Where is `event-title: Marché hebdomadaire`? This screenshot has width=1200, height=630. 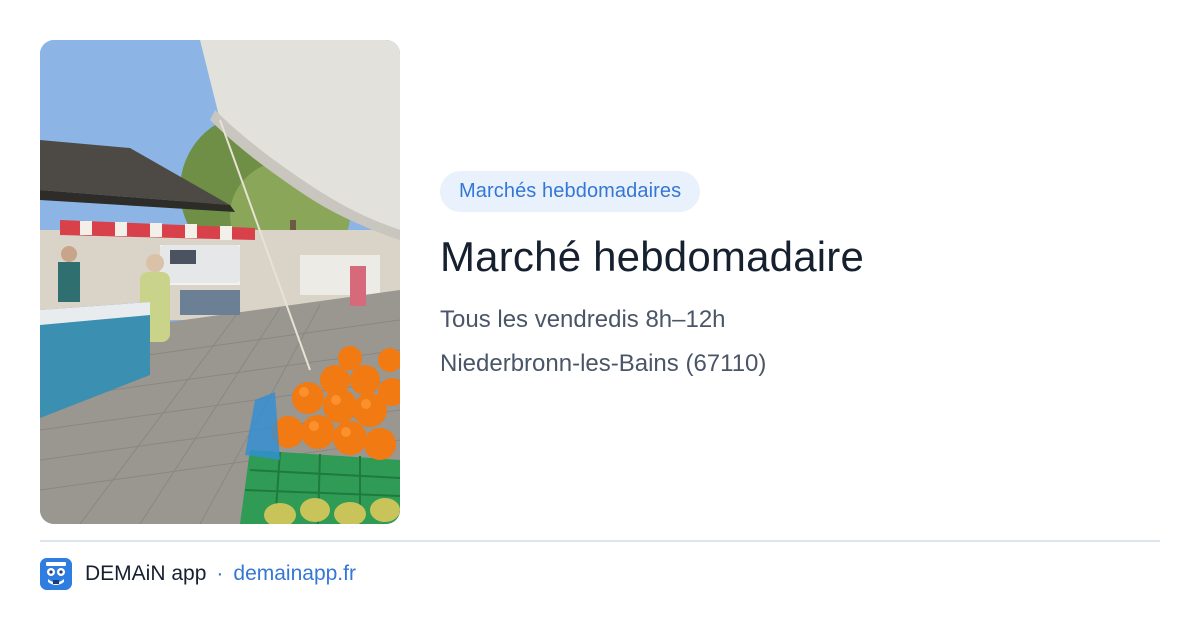 event-title: Marché hebdomadaire is located at coordinates (652, 256).